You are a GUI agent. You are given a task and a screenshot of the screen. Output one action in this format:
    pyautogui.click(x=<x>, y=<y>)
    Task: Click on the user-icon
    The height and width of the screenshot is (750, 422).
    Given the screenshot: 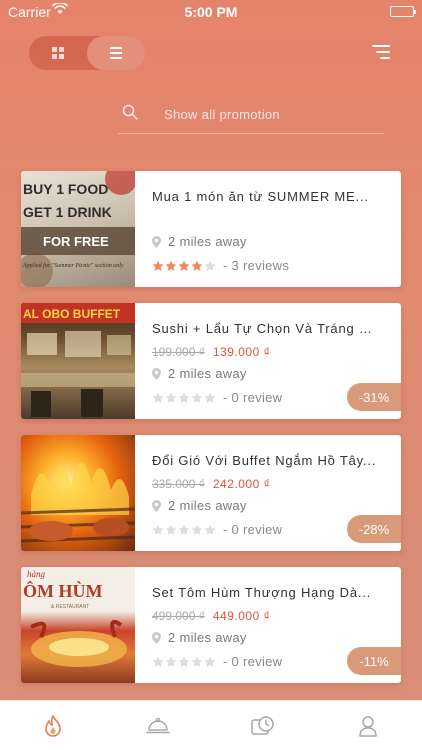 What is the action you would take?
    pyautogui.click(x=367, y=726)
    